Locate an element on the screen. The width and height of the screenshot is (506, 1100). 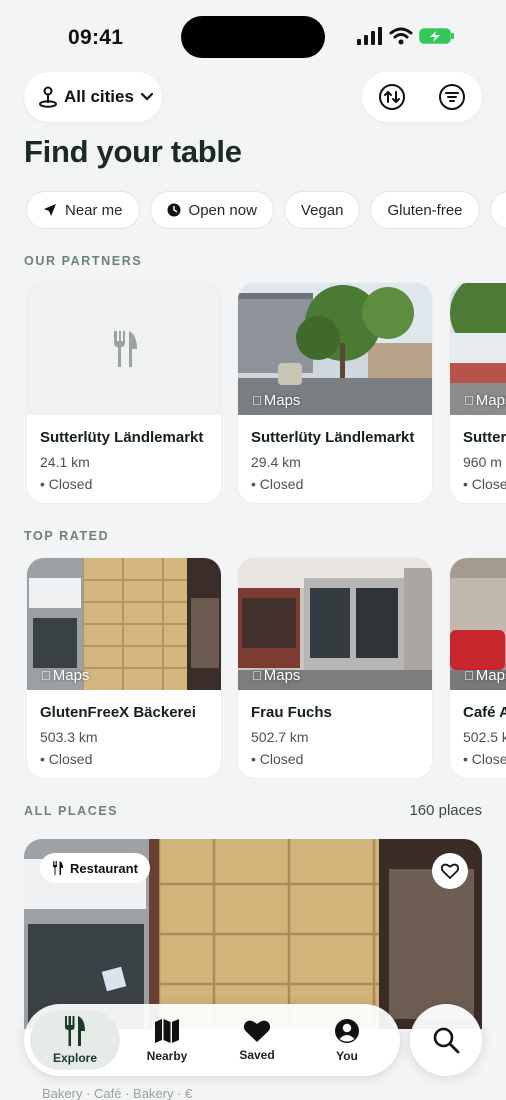
place-card: Maps Café A 502.5 km • Closed is located at coordinates (477, 668).